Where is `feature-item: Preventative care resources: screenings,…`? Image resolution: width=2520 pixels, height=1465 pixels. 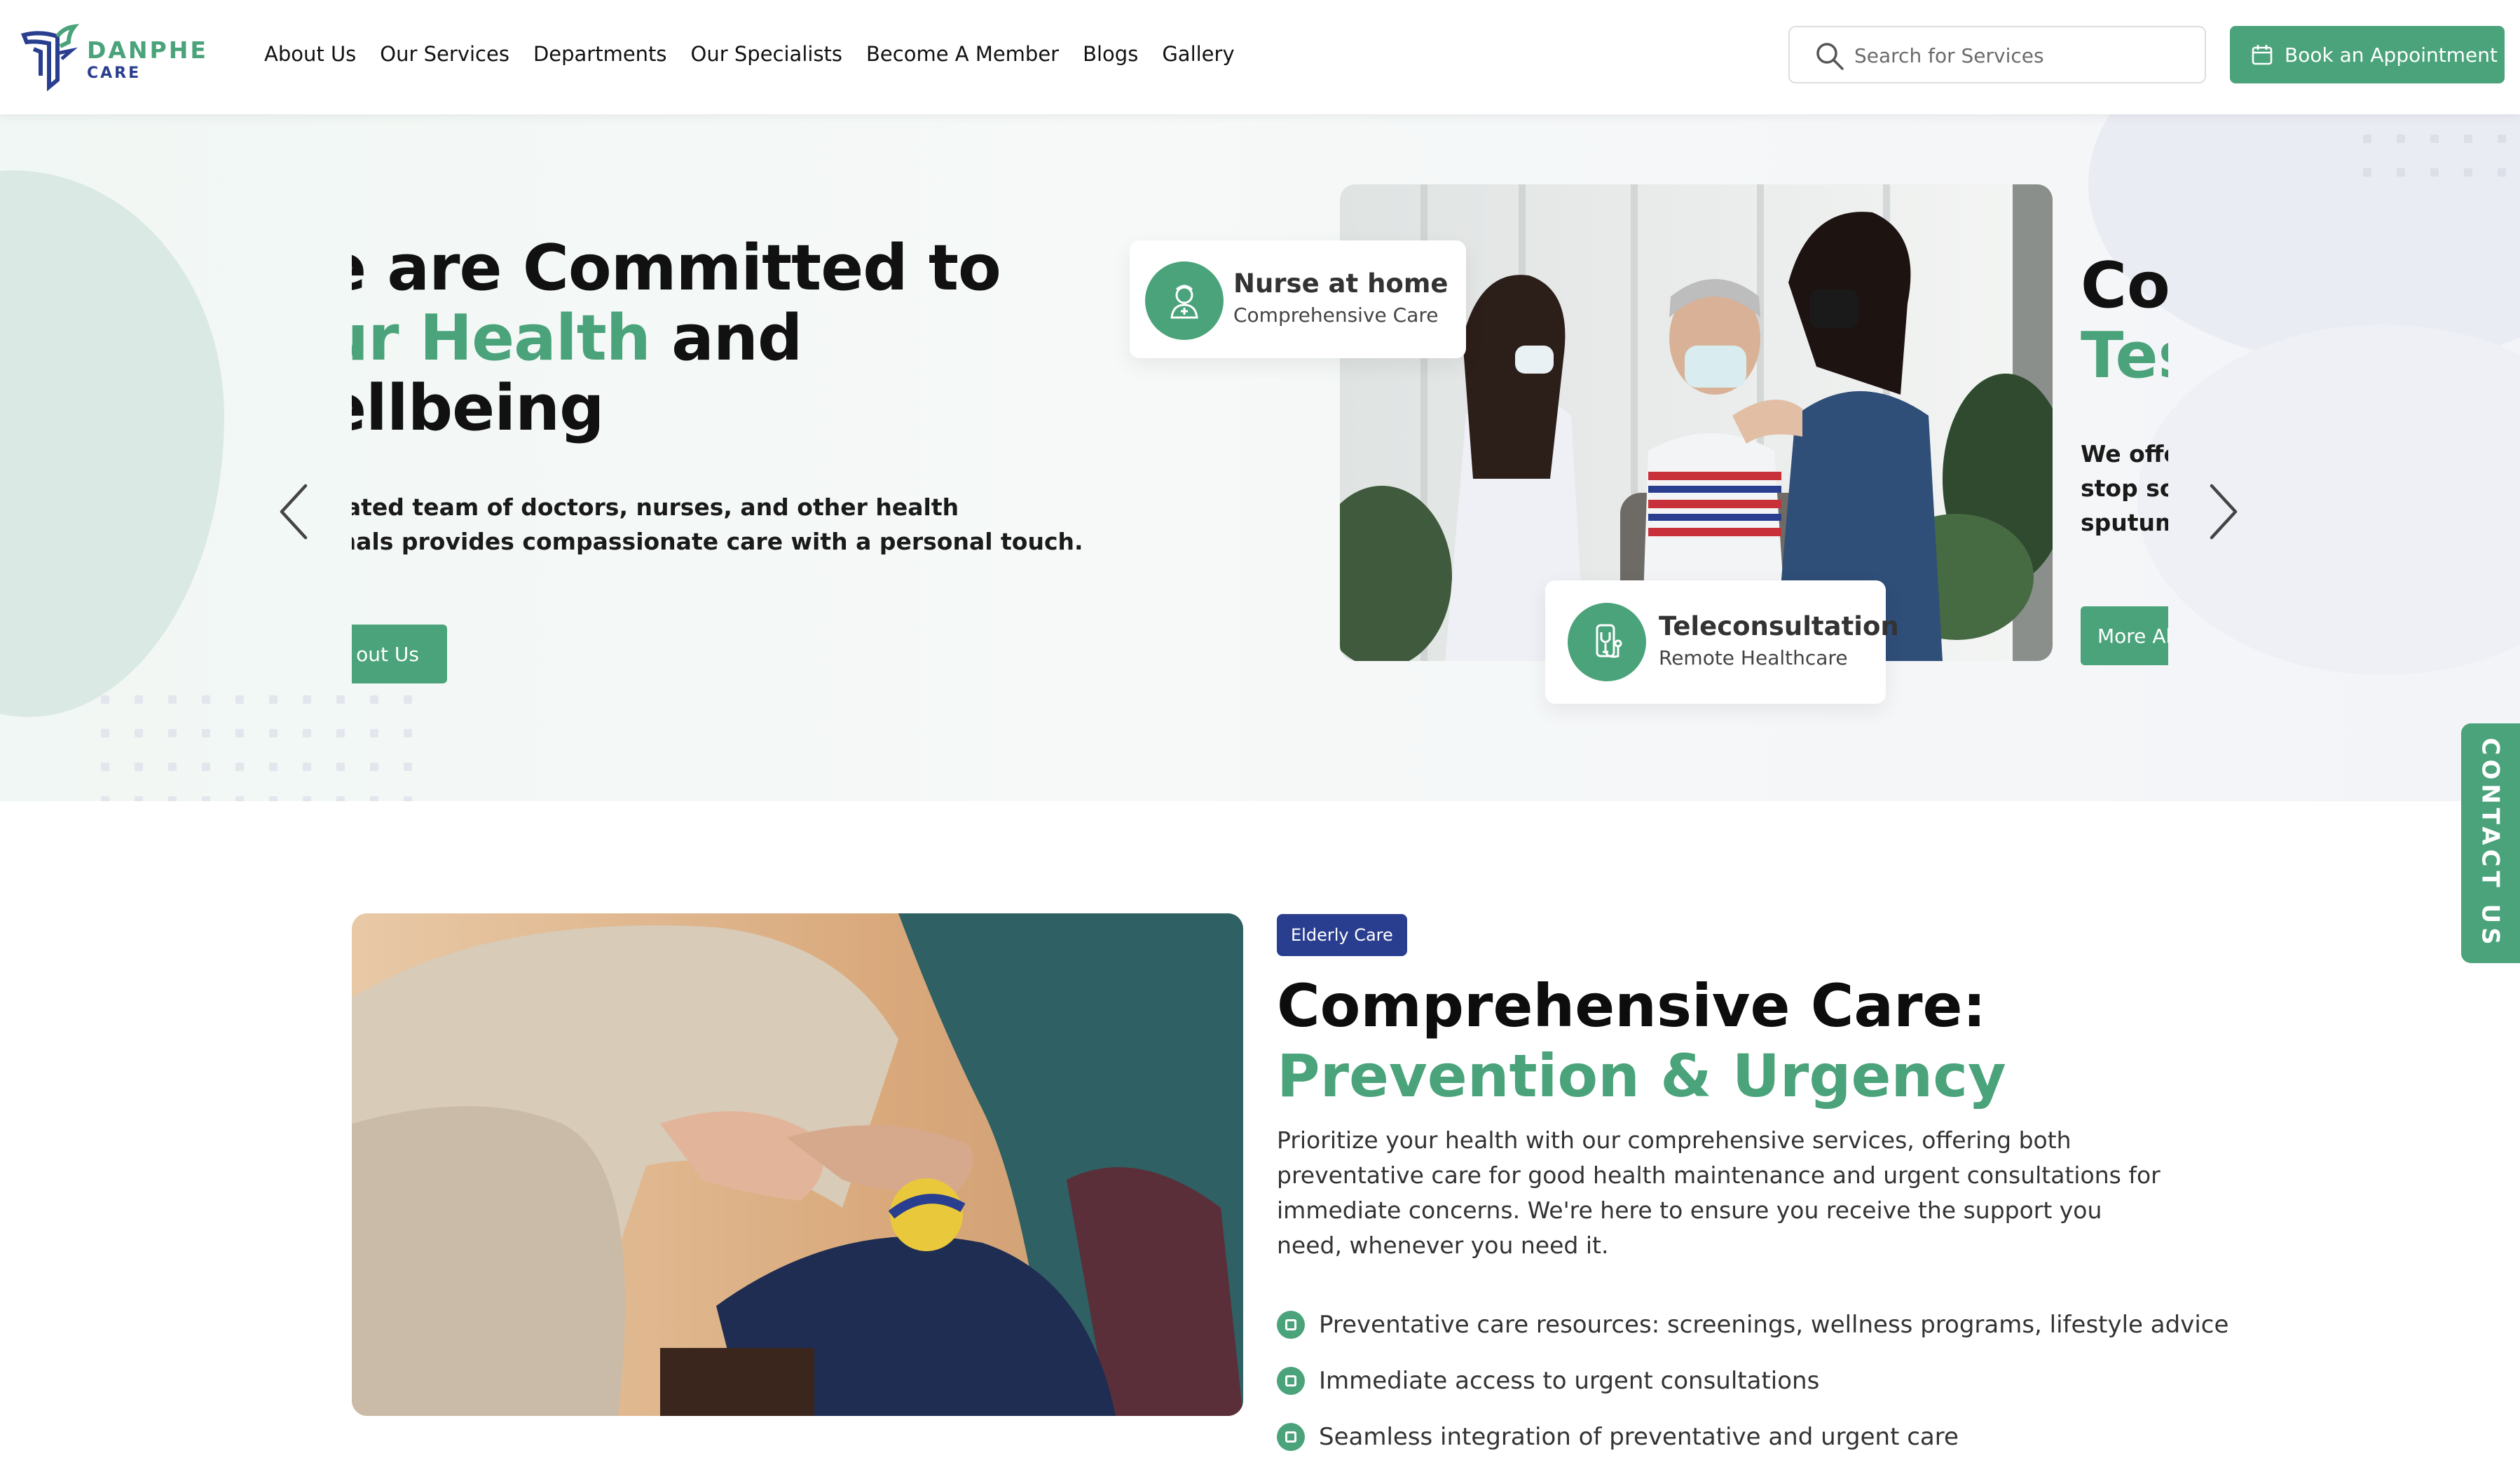 feature-item: Preventative care resources: screenings,… is located at coordinates (1752, 1325).